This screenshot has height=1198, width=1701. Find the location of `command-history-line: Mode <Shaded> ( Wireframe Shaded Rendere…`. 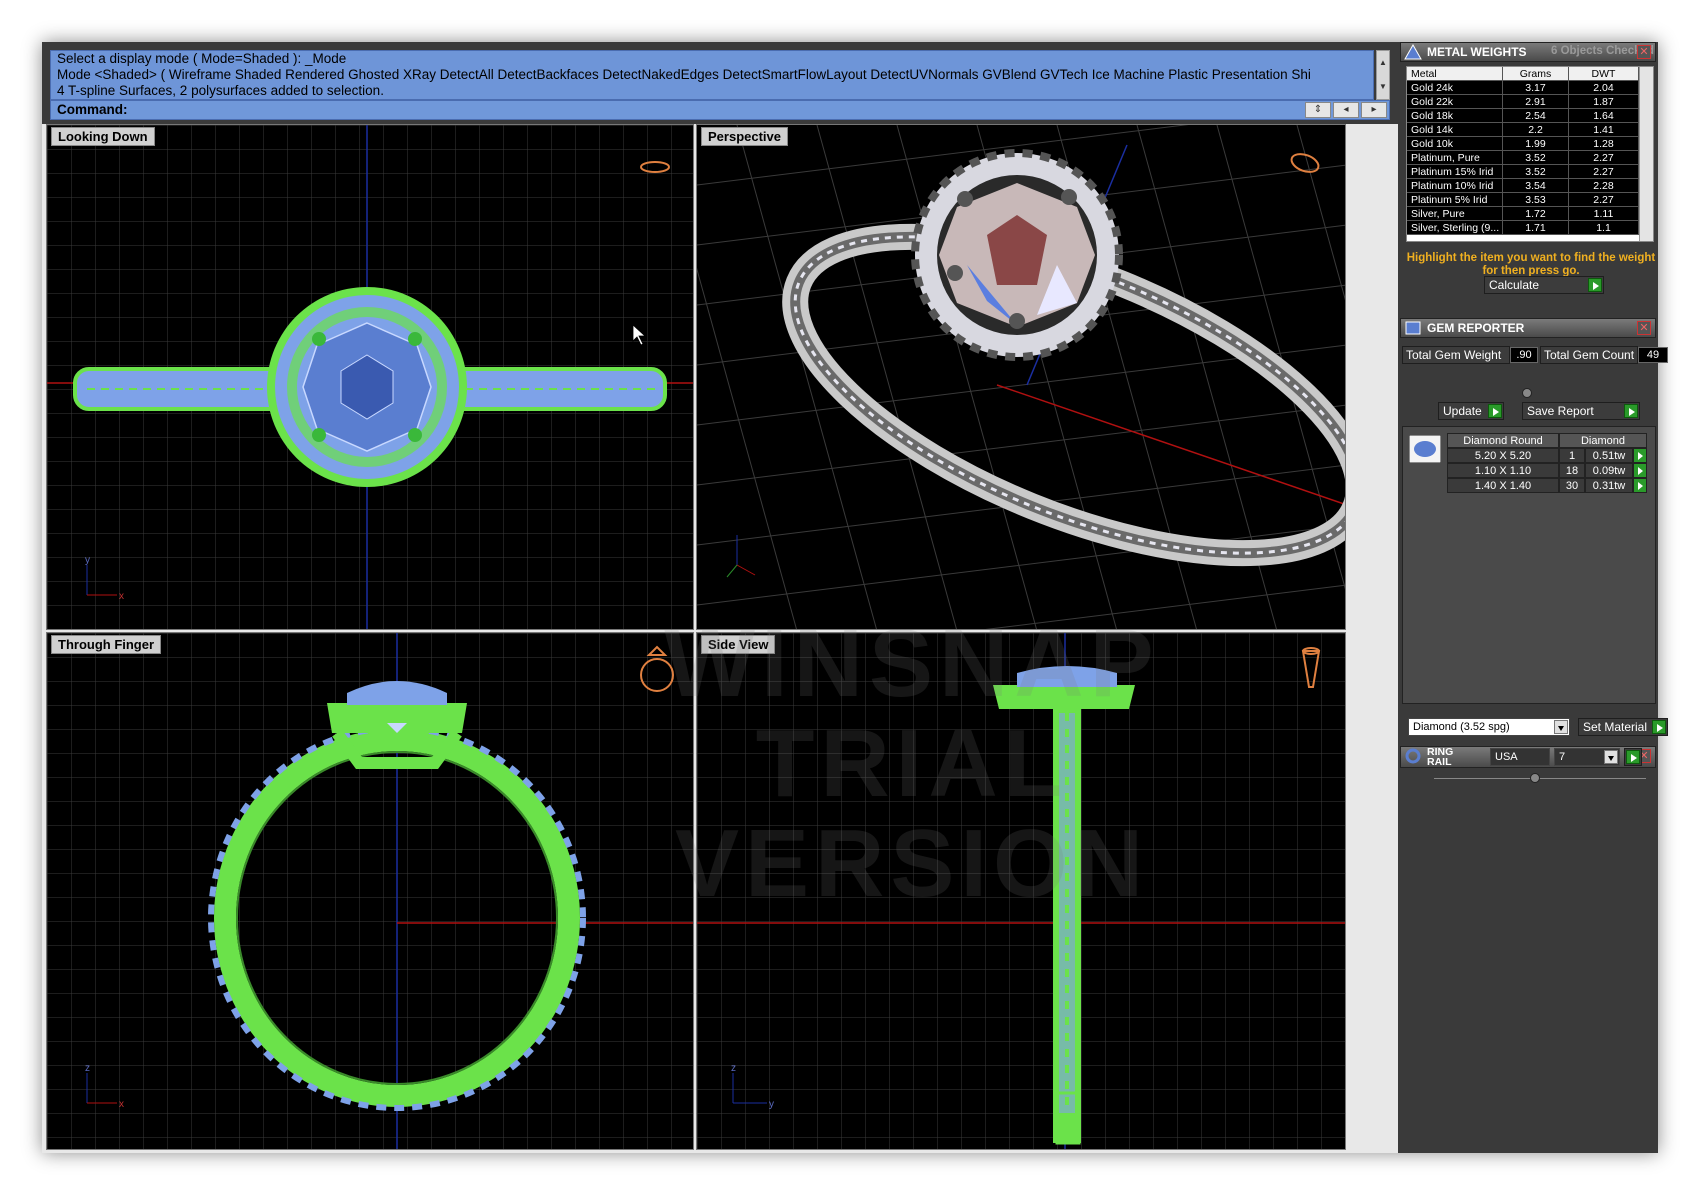

command-history-line: Mode <Shaded> ( Wireframe Shaded Rendere… is located at coordinates (684, 74).